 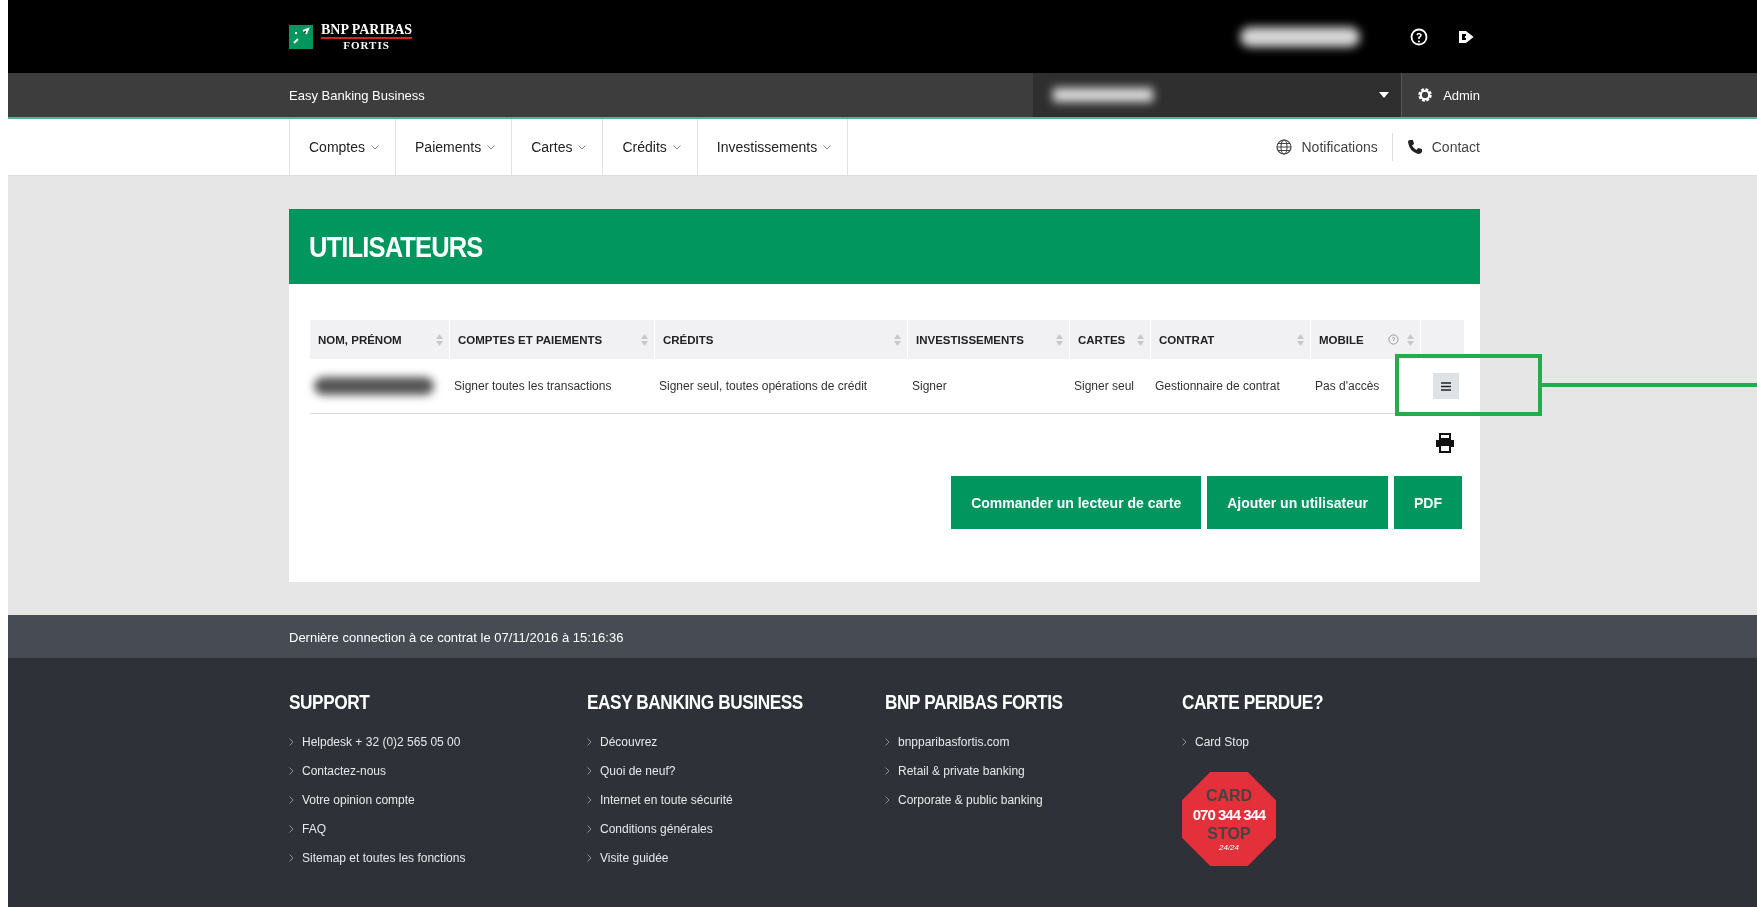 I want to click on footer-heading: EASY BANKING BUSINESS, so click(x=695, y=702).